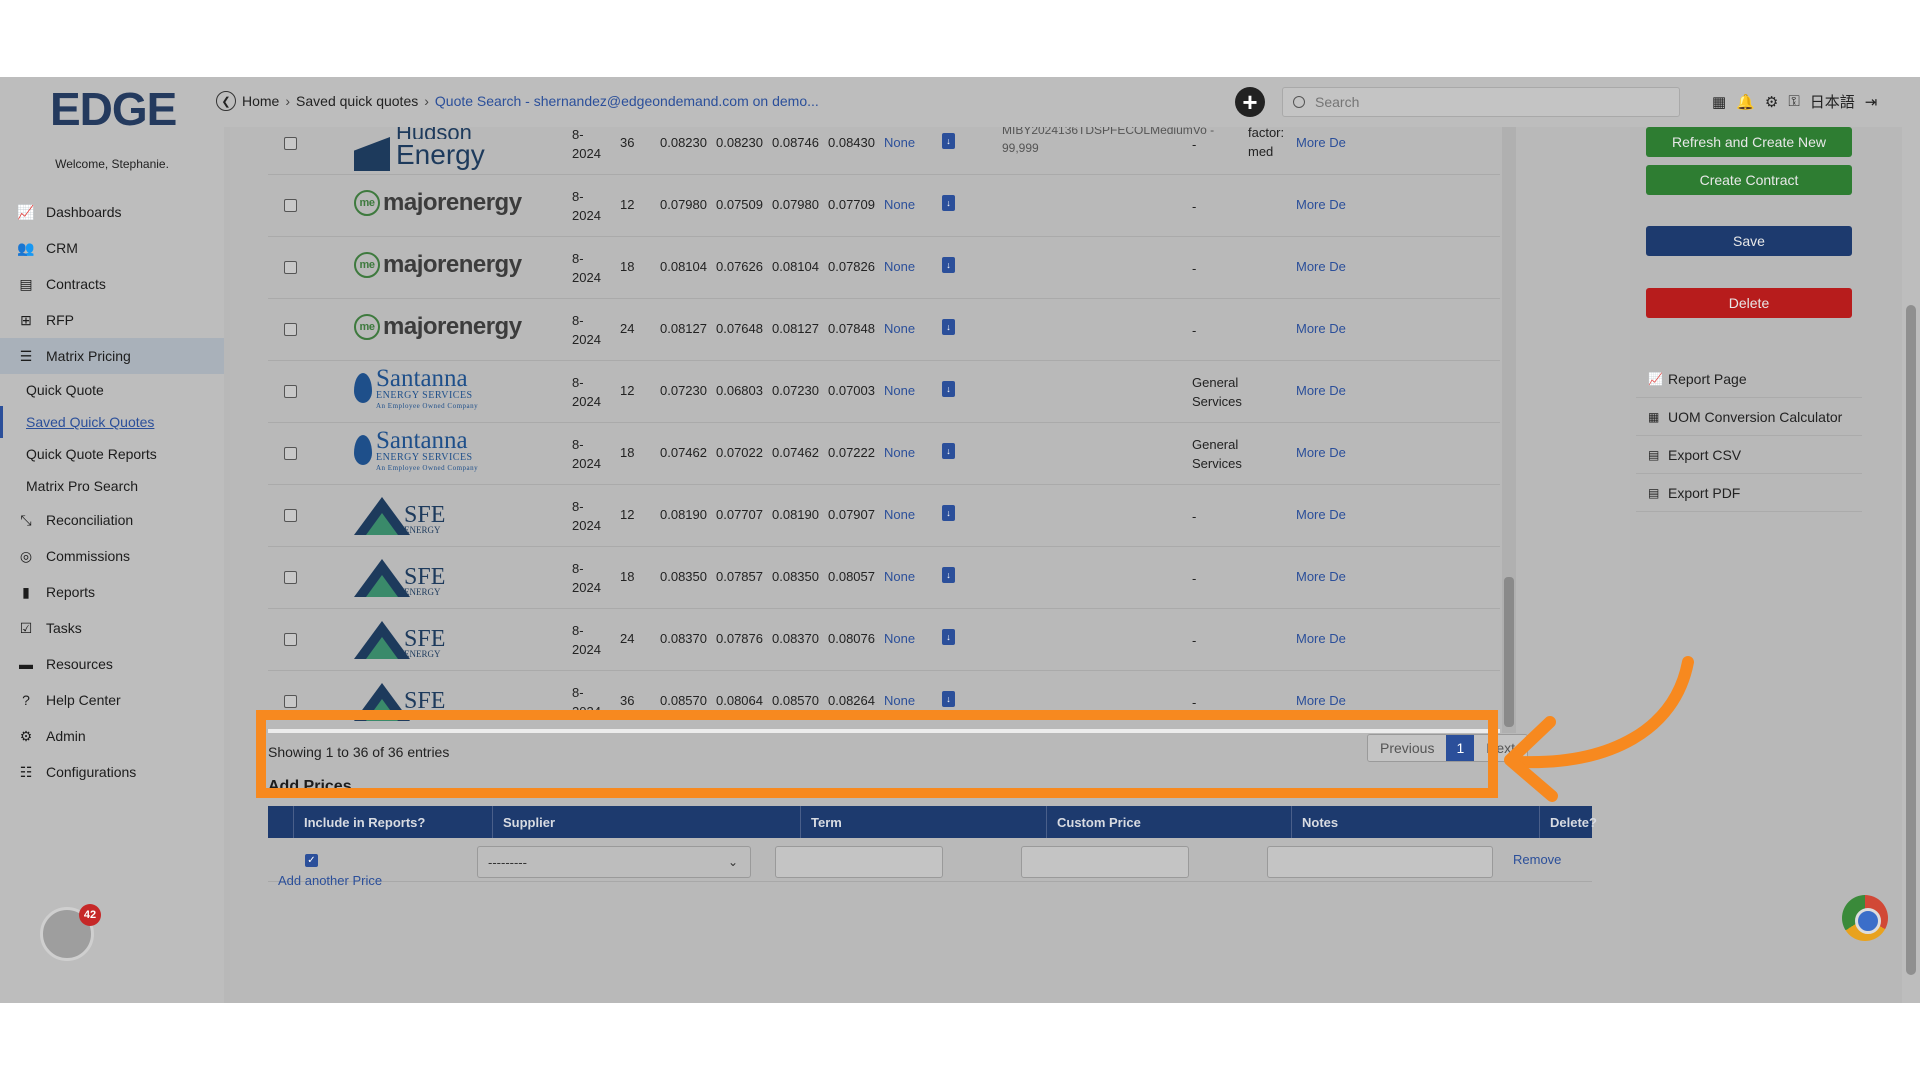  I want to click on sidebar-item-contracts: ▤ Contracts, so click(112, 284).